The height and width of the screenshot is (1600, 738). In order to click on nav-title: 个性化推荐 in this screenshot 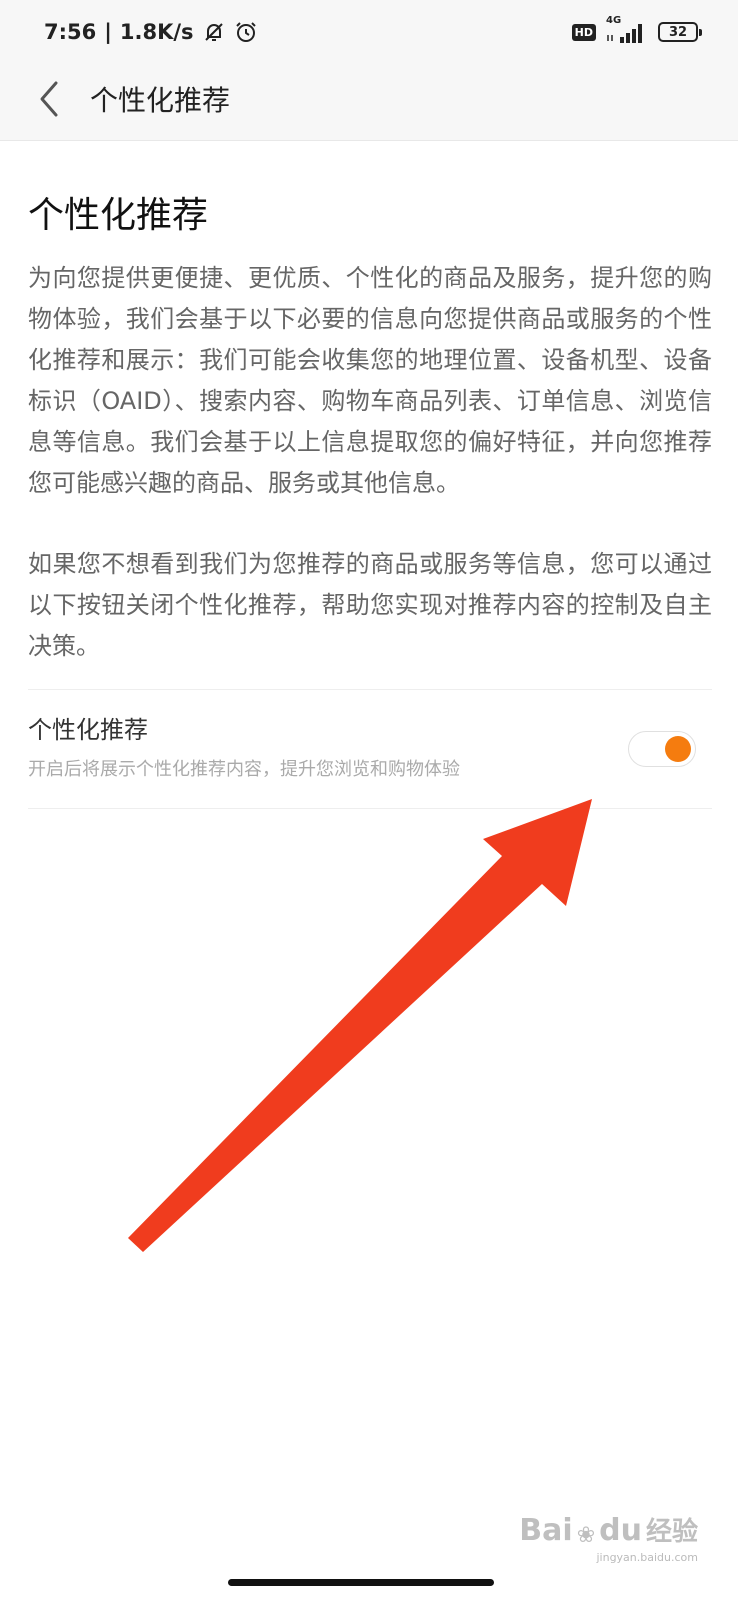, I will do `click(160, 100)`.